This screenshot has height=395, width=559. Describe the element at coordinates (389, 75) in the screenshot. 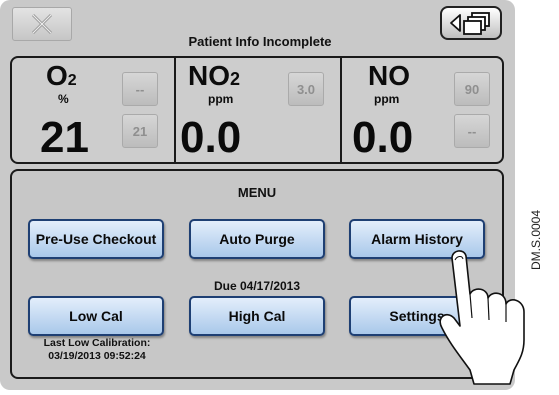

I see `gas-label: NO` at that location.